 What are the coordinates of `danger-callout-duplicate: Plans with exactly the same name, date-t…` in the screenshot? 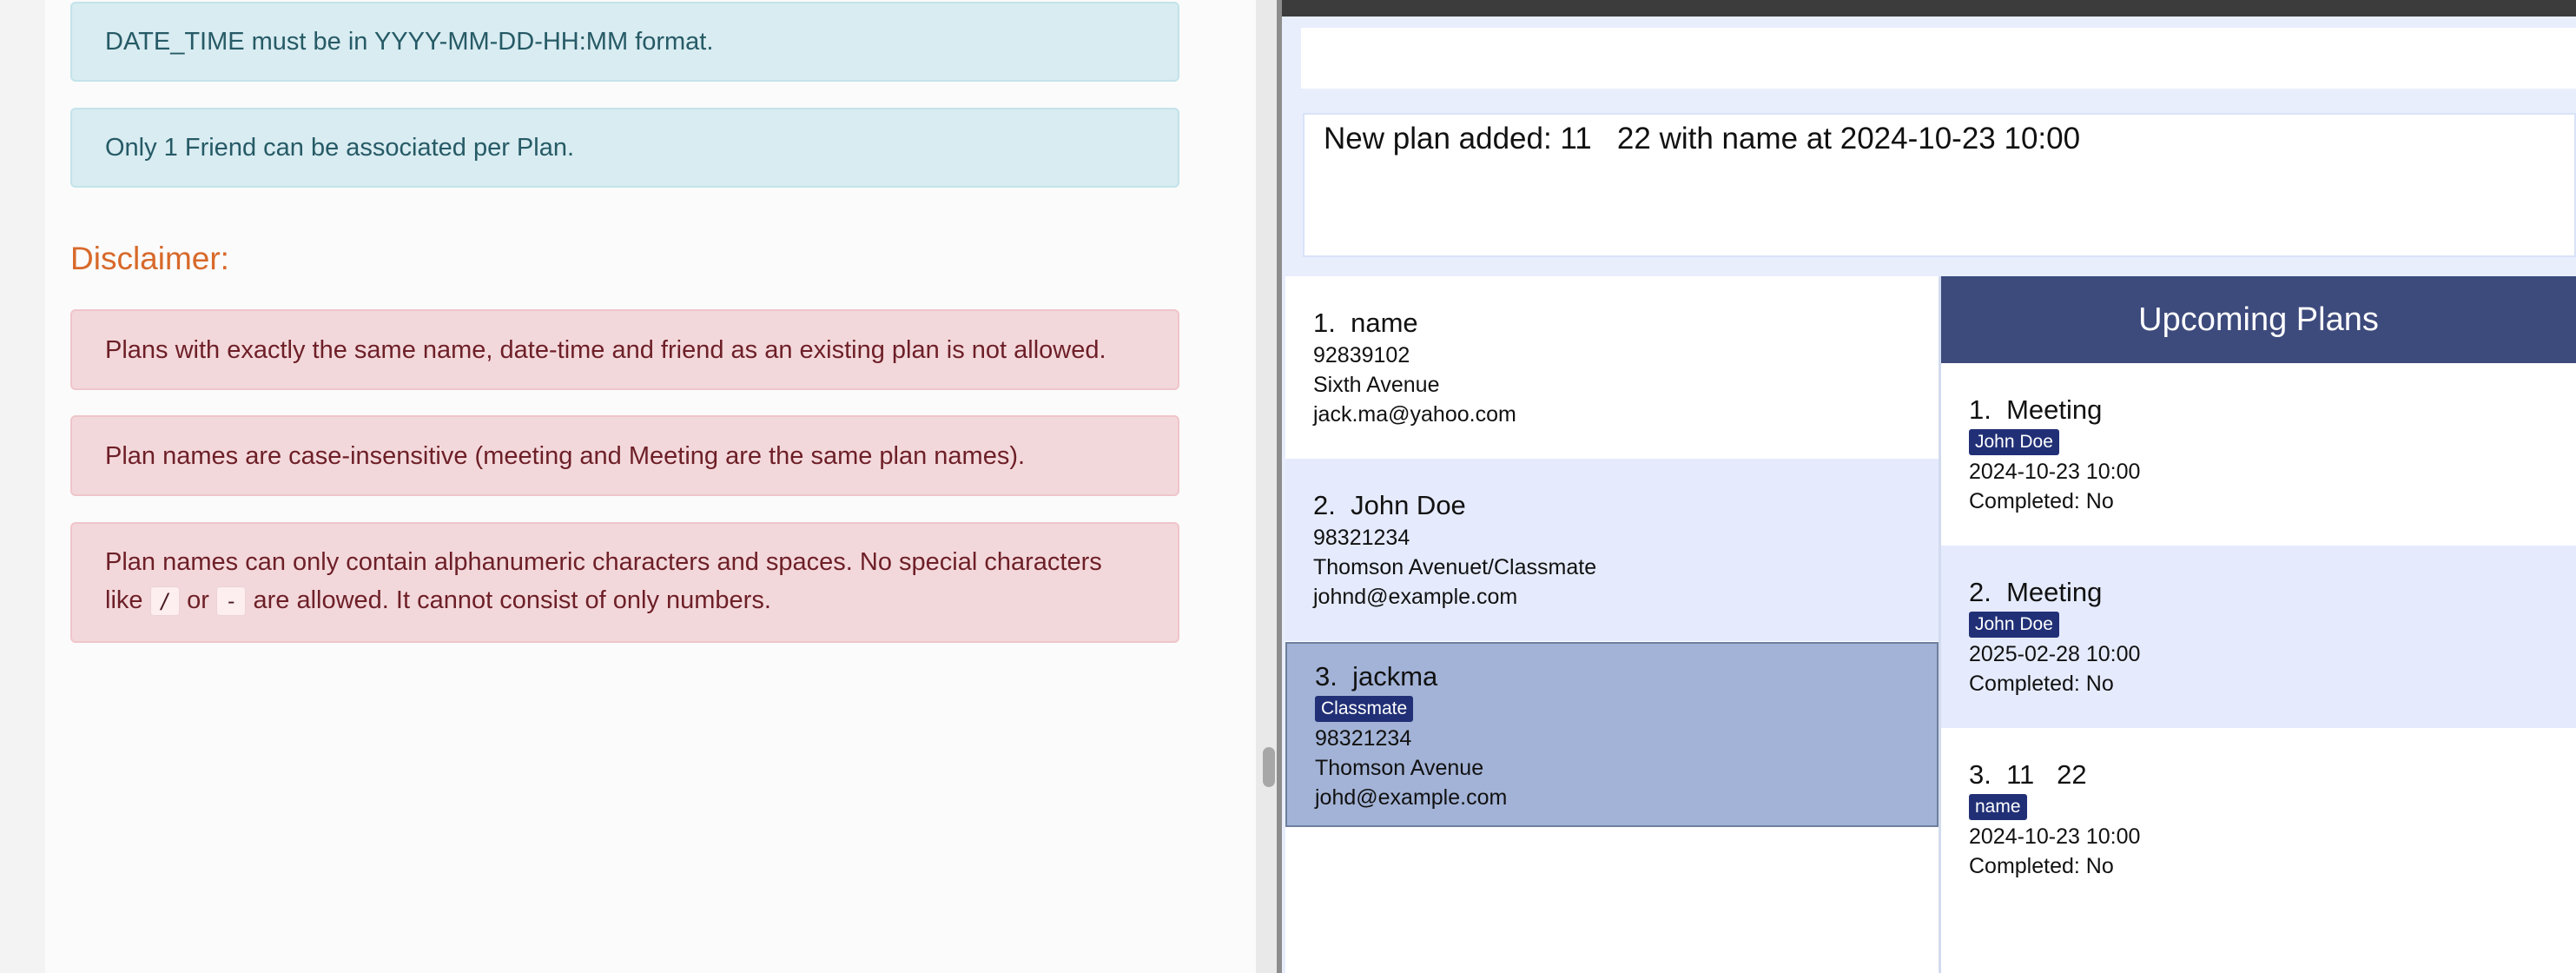 It's located at (624, 349).